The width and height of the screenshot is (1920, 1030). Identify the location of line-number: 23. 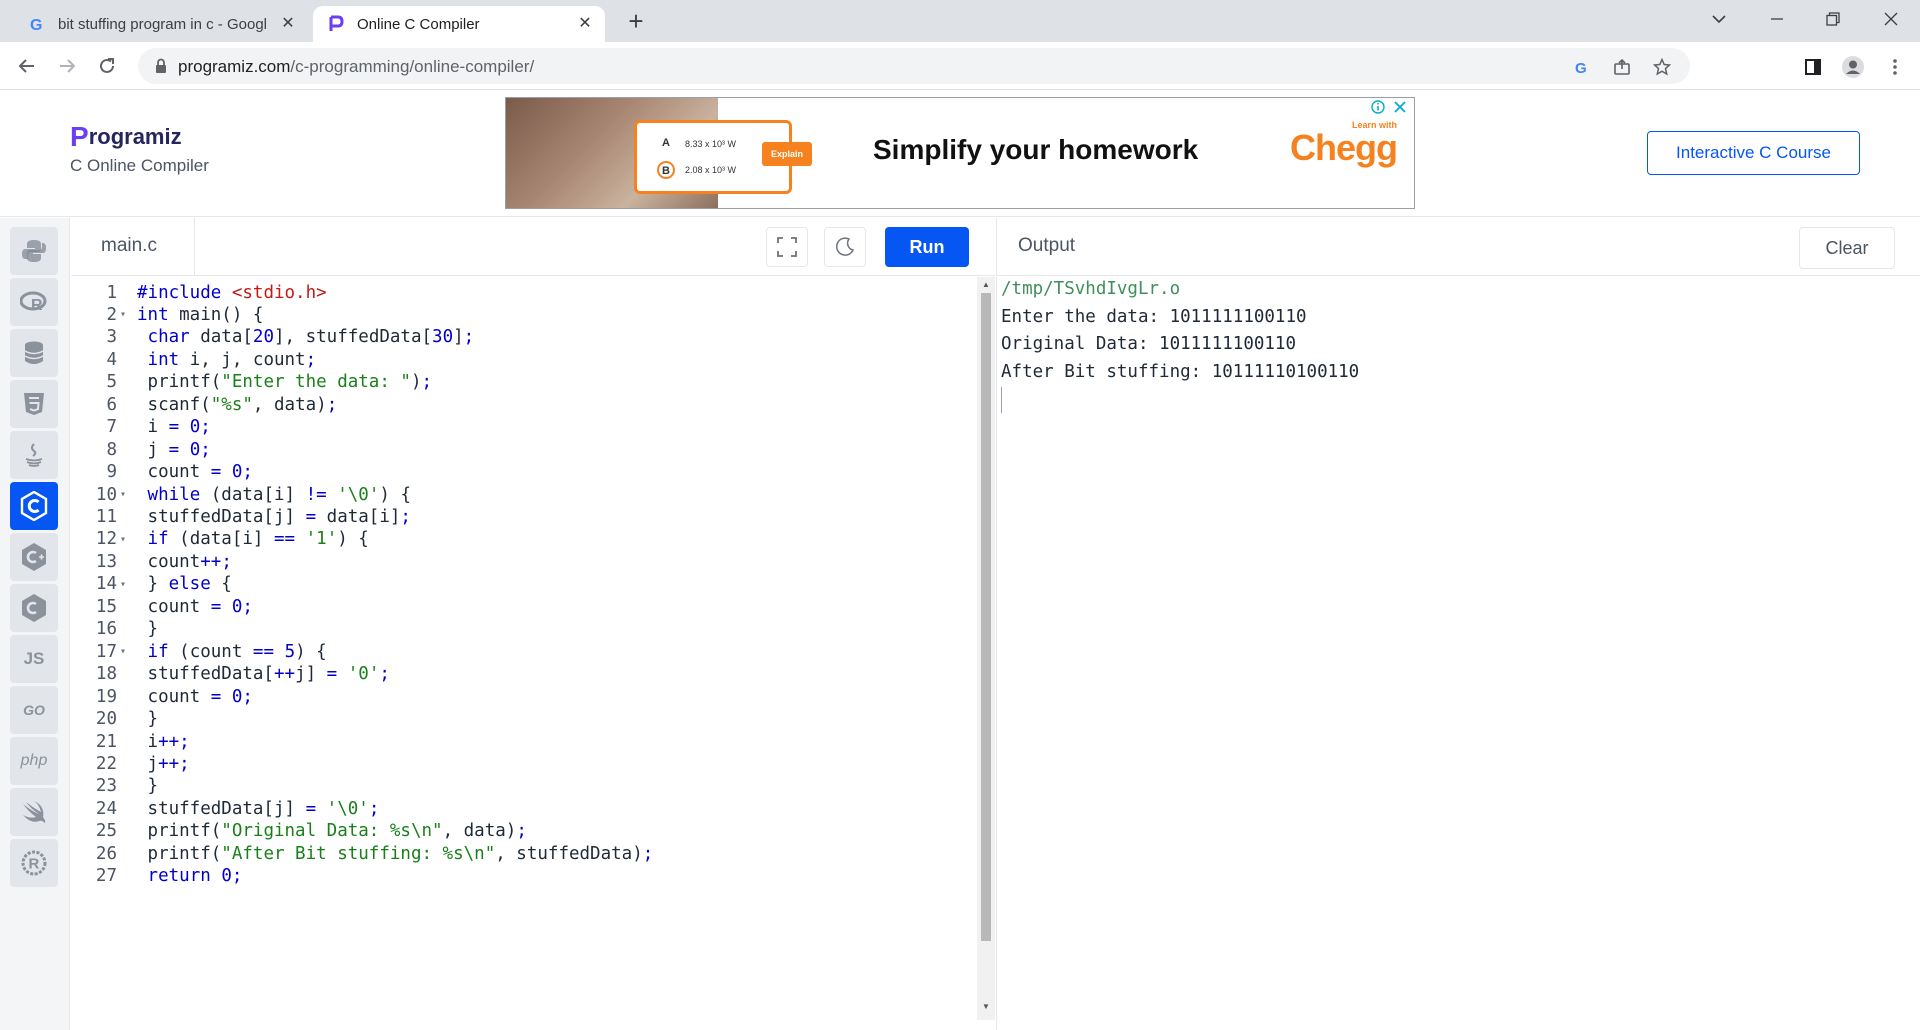
(106, 786).